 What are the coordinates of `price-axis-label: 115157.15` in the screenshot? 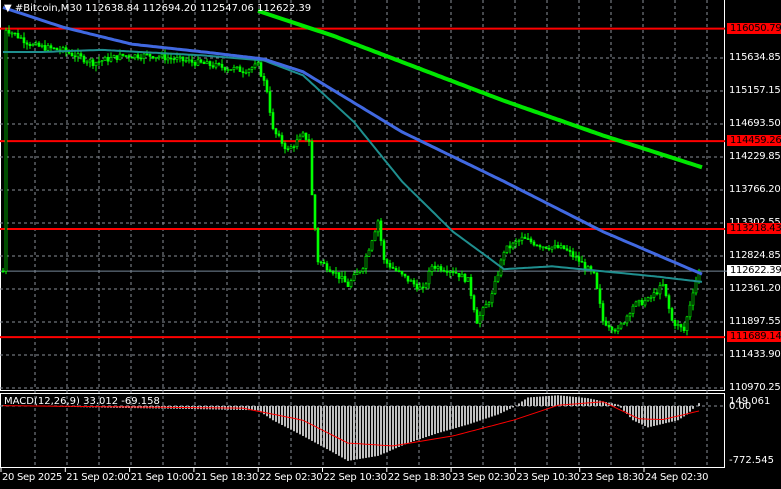 It's located at (755, 90).